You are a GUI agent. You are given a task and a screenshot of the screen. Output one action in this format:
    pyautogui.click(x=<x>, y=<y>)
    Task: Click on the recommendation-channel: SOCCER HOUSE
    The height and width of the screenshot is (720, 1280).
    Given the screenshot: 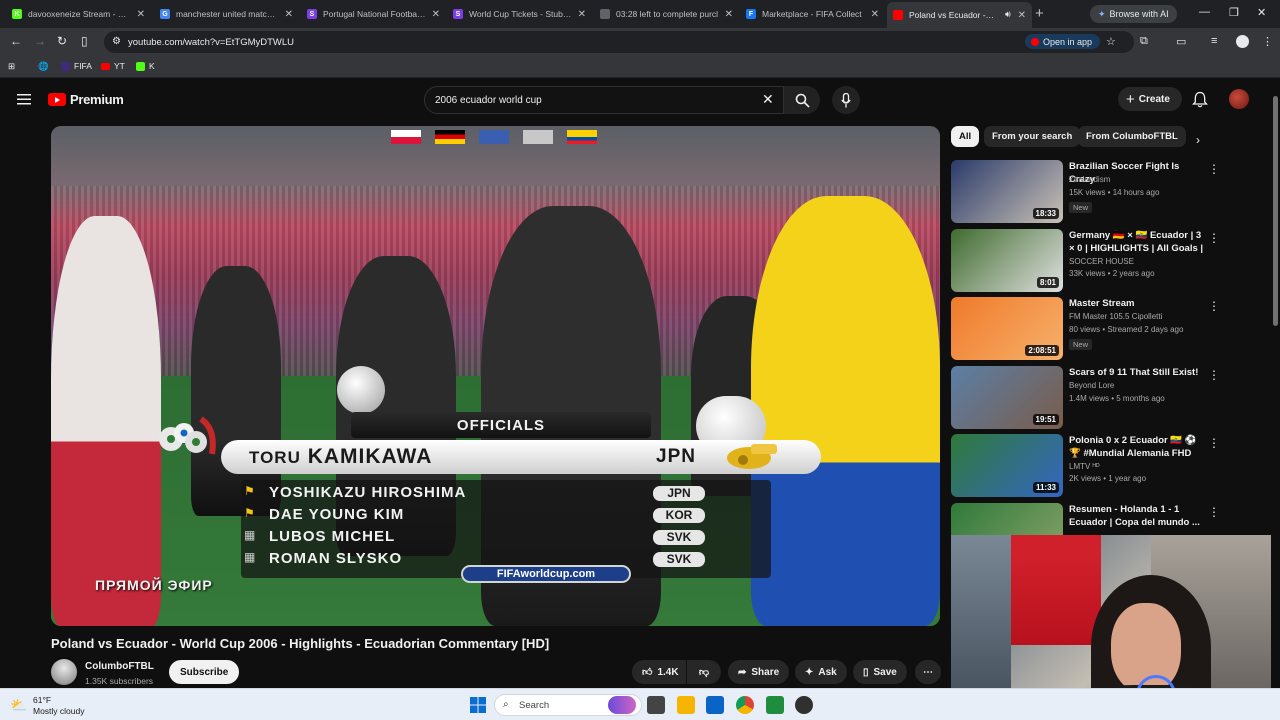 What is the action you would take?
    pyautogui.click(x=1101, y=261)
    